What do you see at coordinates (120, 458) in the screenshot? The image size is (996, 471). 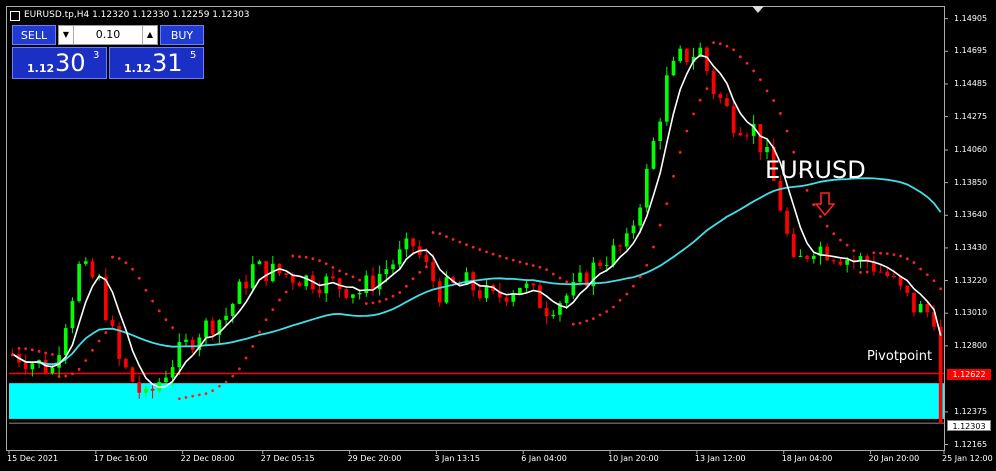 I see `x-tick-label: 17 Dec 16:00` at bounding box center [120, 458].